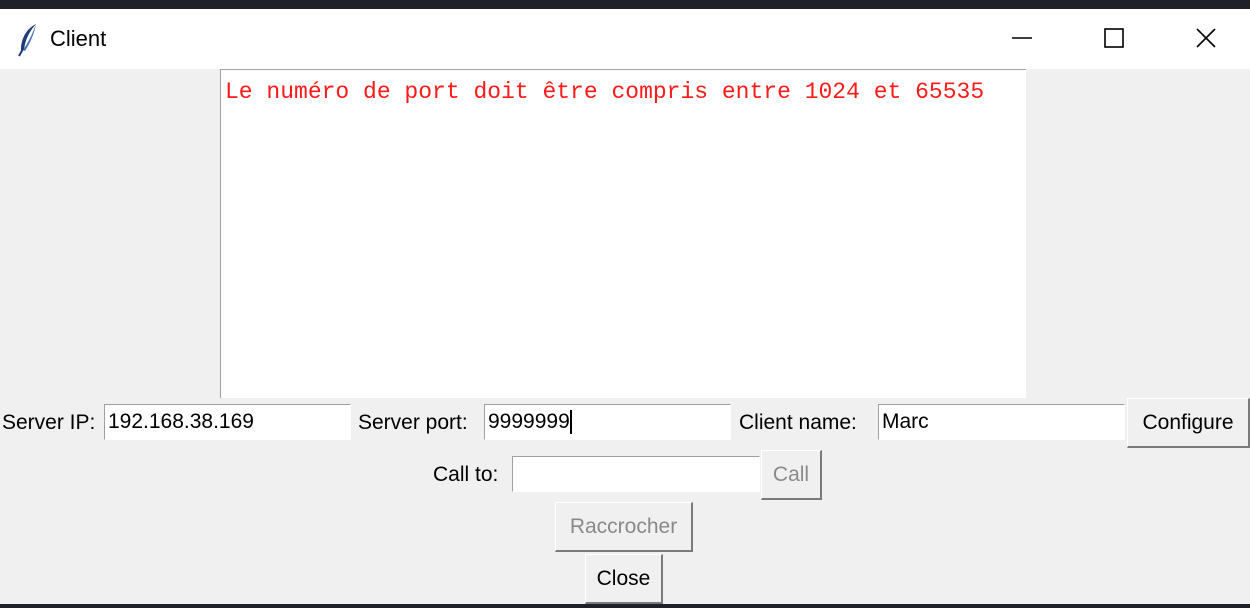 This screenshot has height=608, width=1250. I want to click on configure-button: Configure, so click(1188, 423).